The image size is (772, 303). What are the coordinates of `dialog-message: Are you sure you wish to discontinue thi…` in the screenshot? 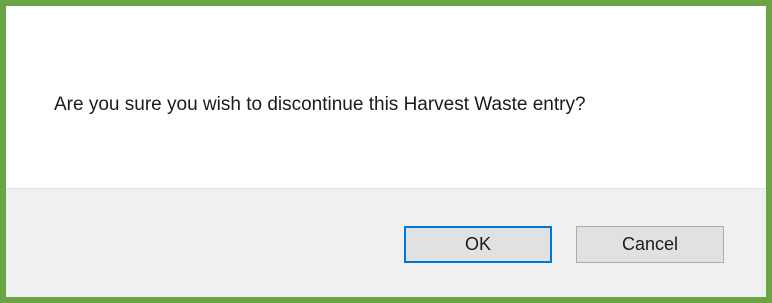 It's located at (320, 104).